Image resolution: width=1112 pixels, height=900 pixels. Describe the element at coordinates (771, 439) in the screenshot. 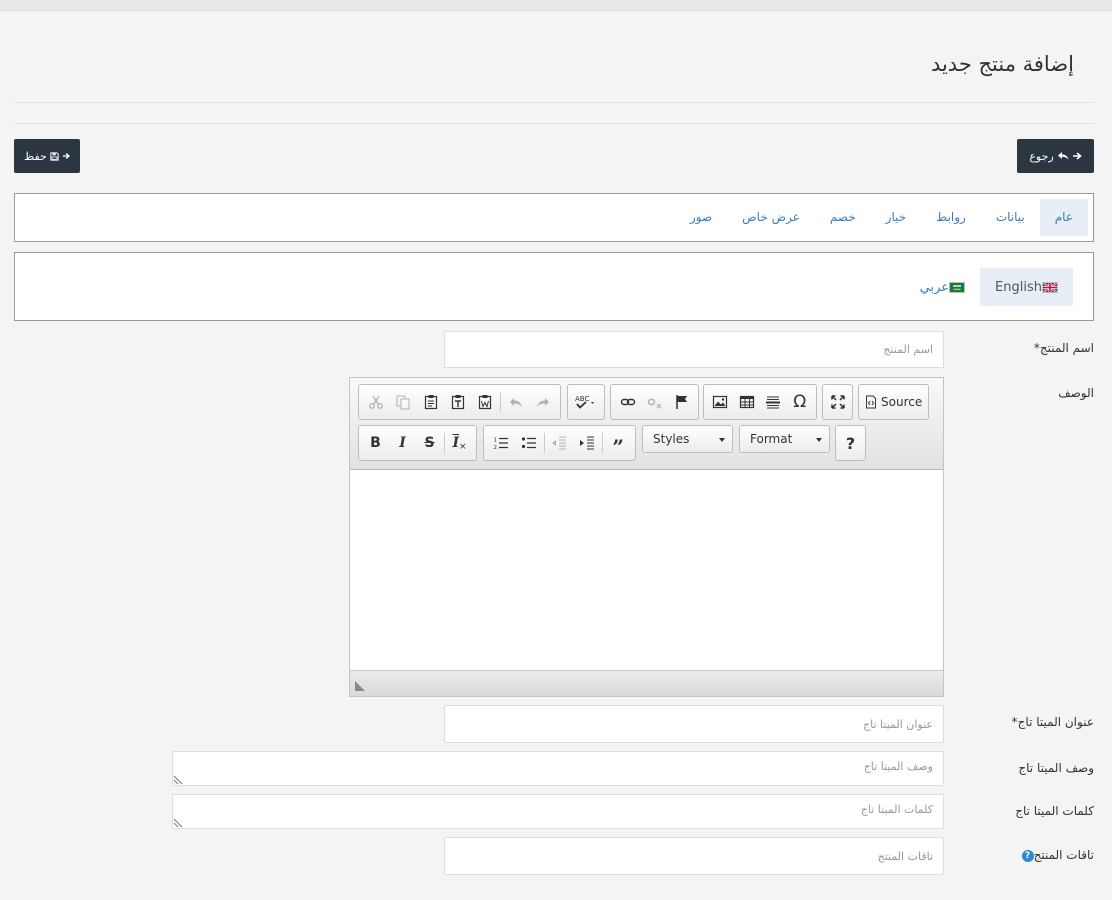

I see `format-dropdown-label: Format` at that location.